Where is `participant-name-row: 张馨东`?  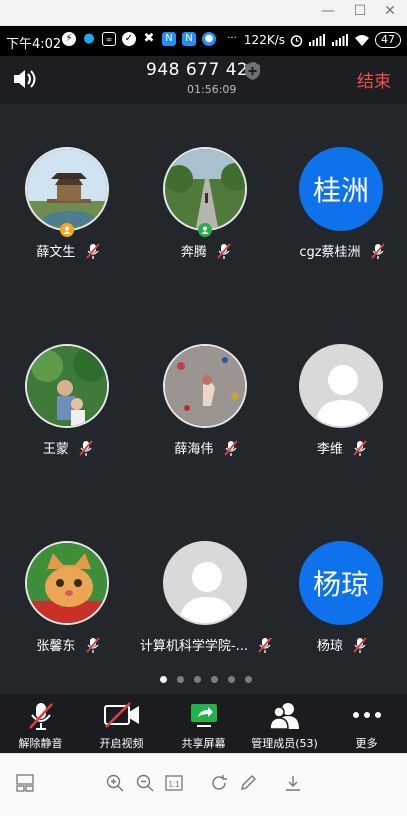
participant-name-row: 张馨东 is located at coordinates (68, 644).